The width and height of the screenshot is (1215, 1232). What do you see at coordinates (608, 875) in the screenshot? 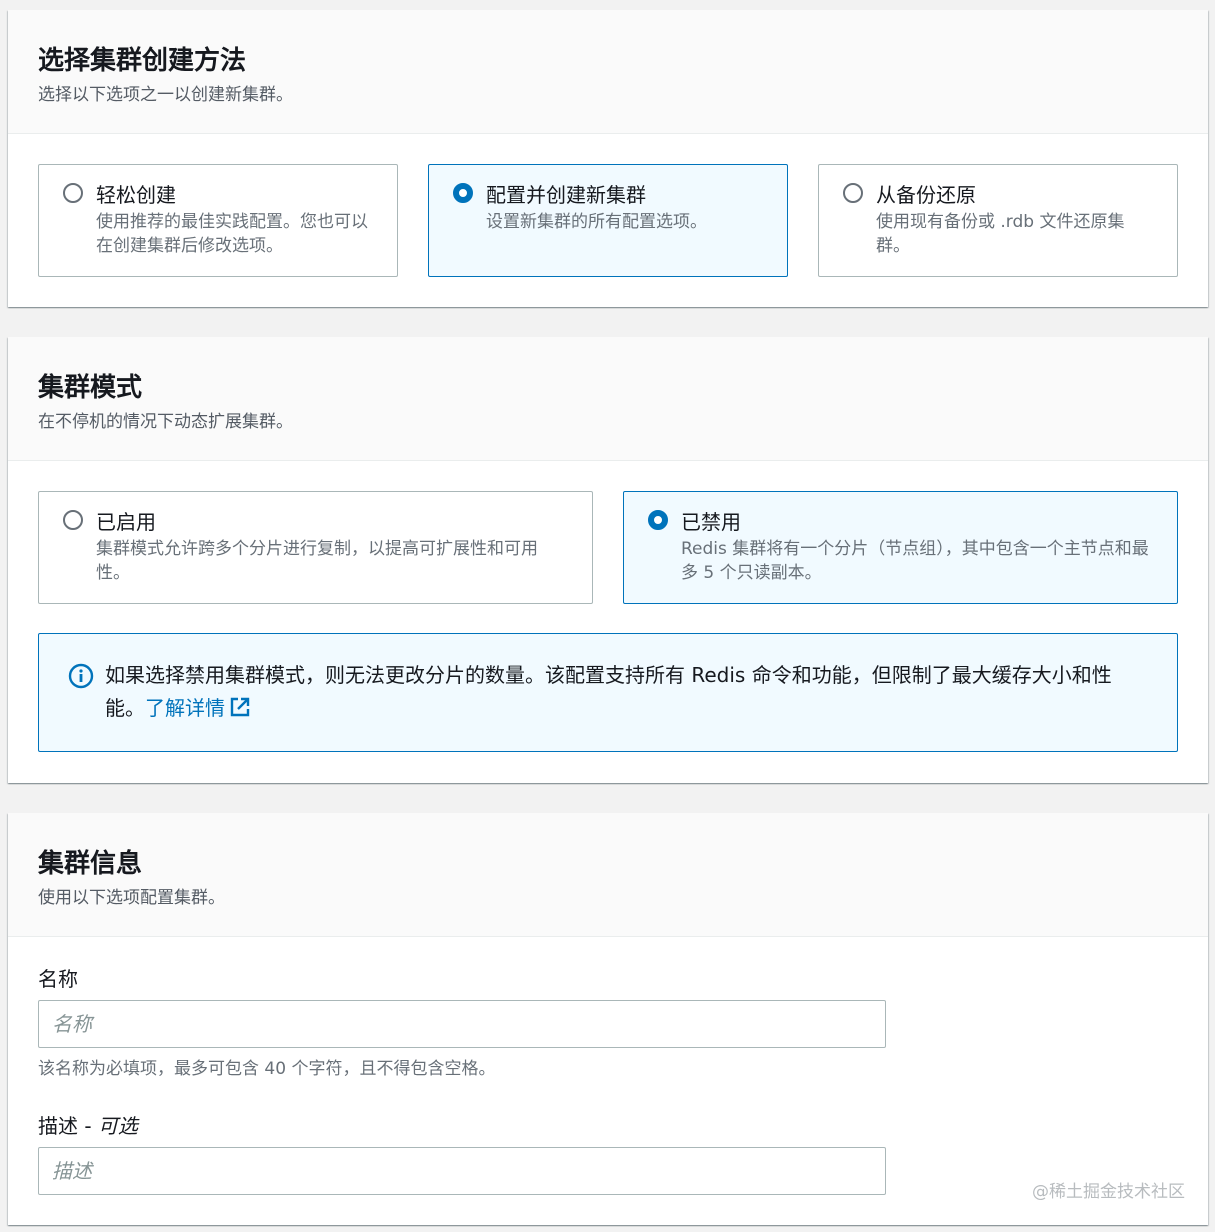
I see `cluster-info-header: 集群信息 使用以下选项配置集群。` at bounding box center [608, 875].